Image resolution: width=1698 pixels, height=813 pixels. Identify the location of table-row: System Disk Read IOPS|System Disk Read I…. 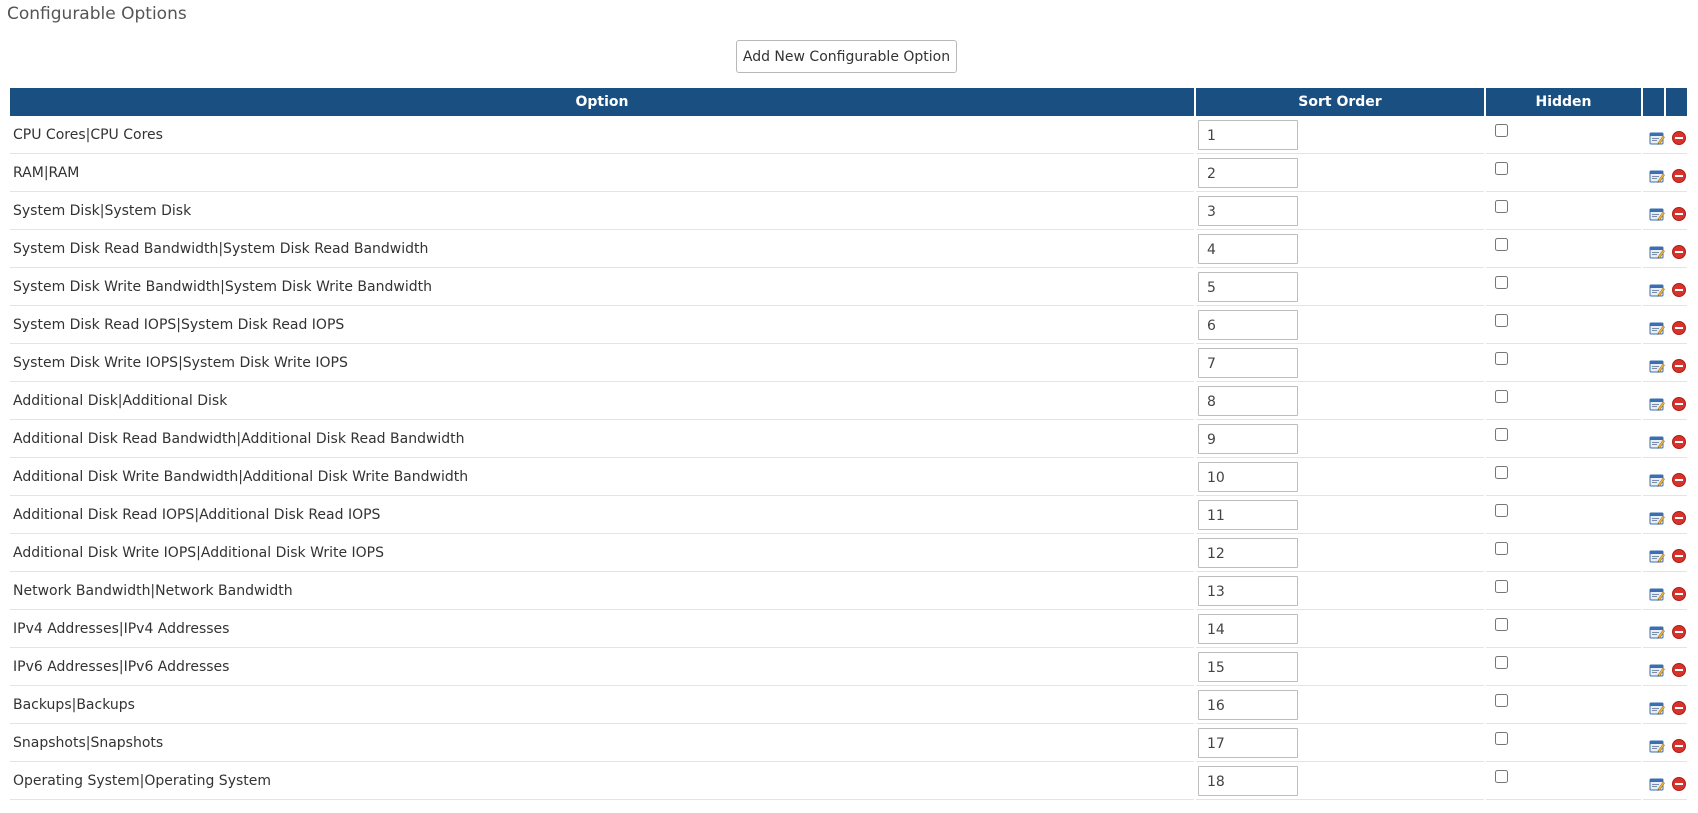
(848, 325).